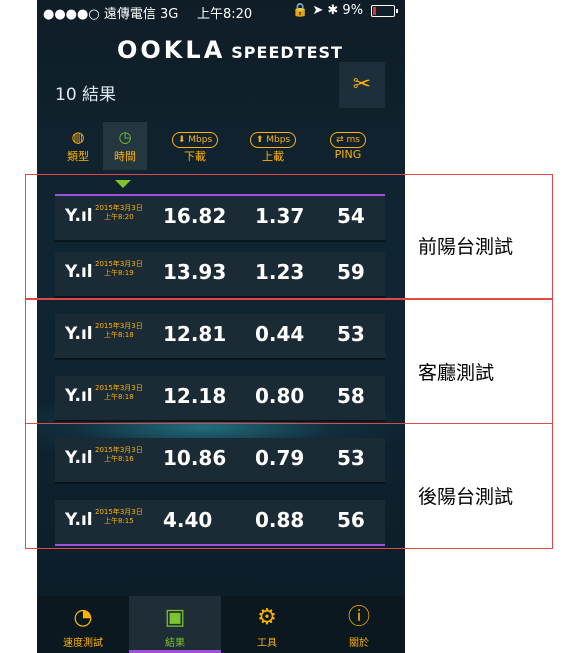 The height and width of the screenshot is (653, 584). What do you see at coordinates (466, 497) in the screenshot?
I see `annotation-label-back-balcony: 後陽台測試` at bounding box center [466, 497].